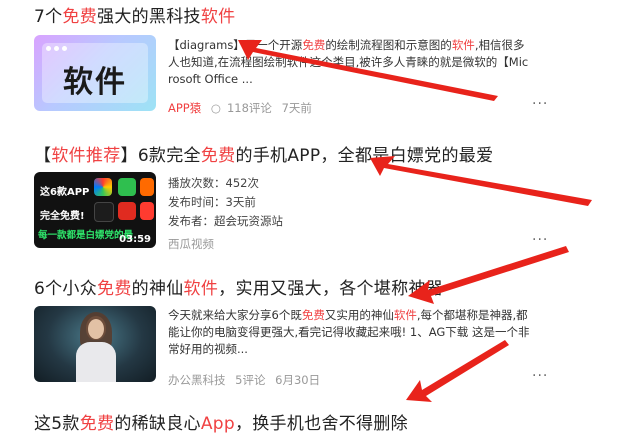 This screenshot has height=440, width=640. I want to click on result-meta: 西瓜视频, so click(194, 244).